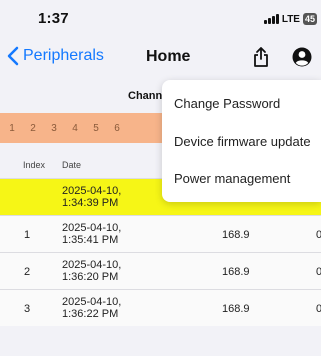  What do you see at coordinates (160, 270) in the screenshot?
I see `table-row: 2 2025-04-10, 1:36:20 PM 168.9 0` at bounding box center [160, 270].